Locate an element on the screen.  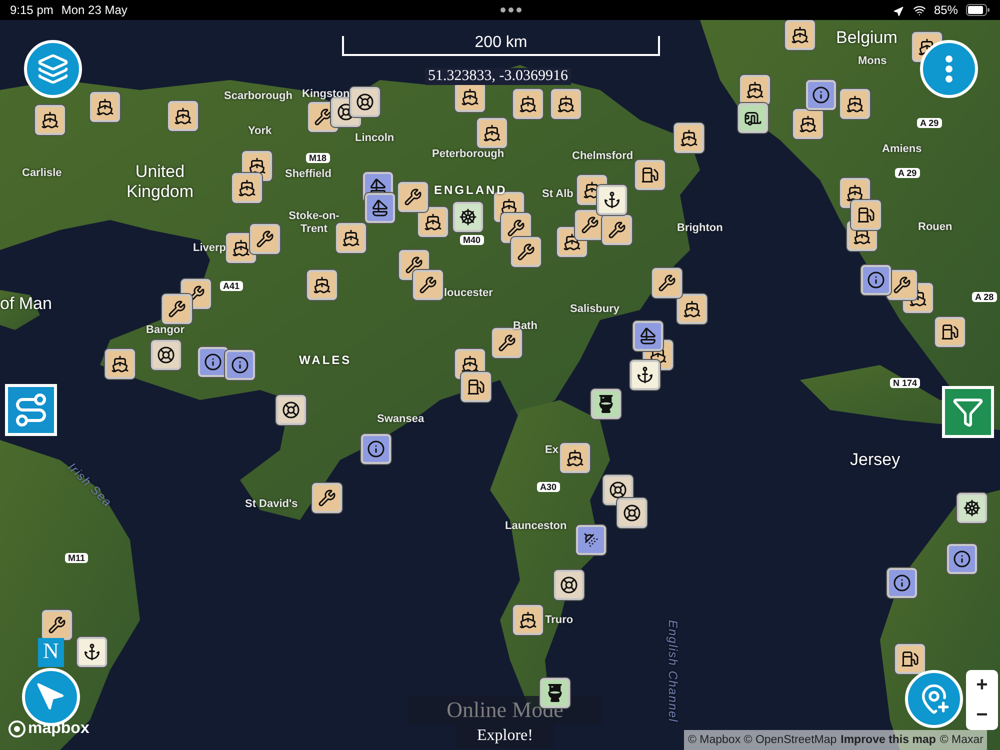
navigation-arrow-icon is located at coordinates (51, 697).